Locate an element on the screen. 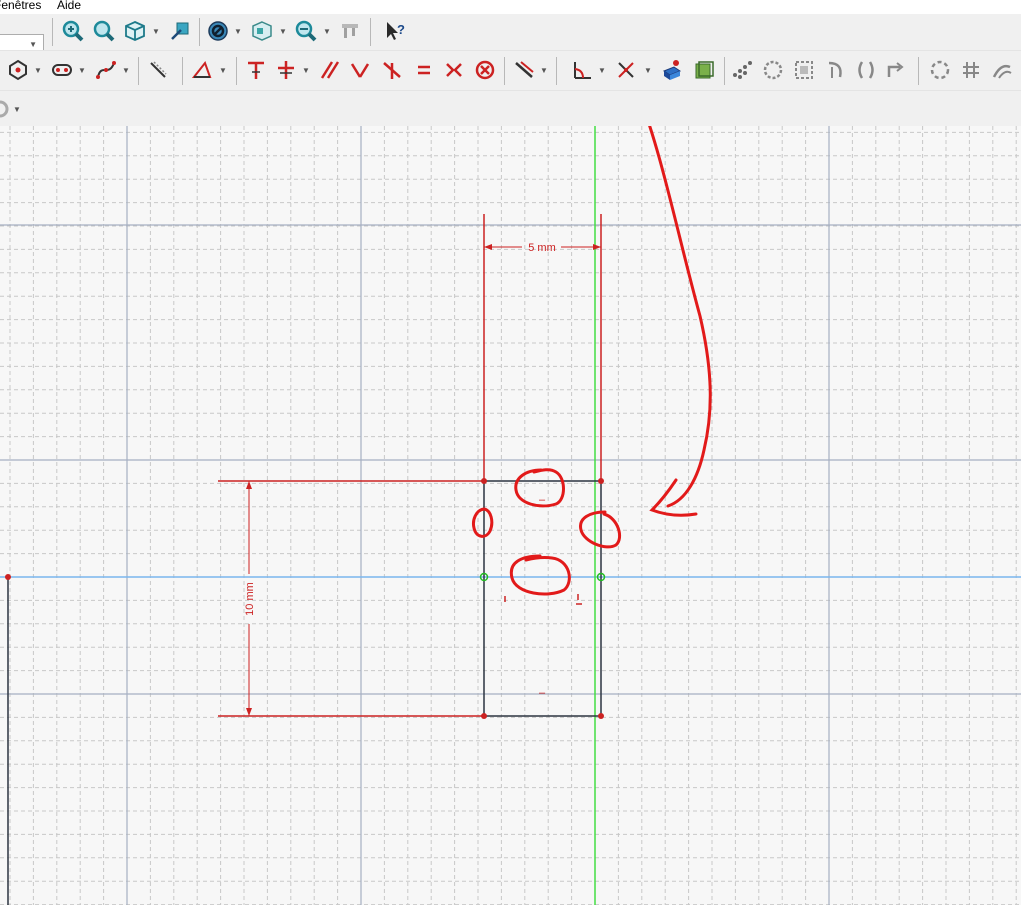  annotation-arrow-shaft is located at coordinates (680, 317).